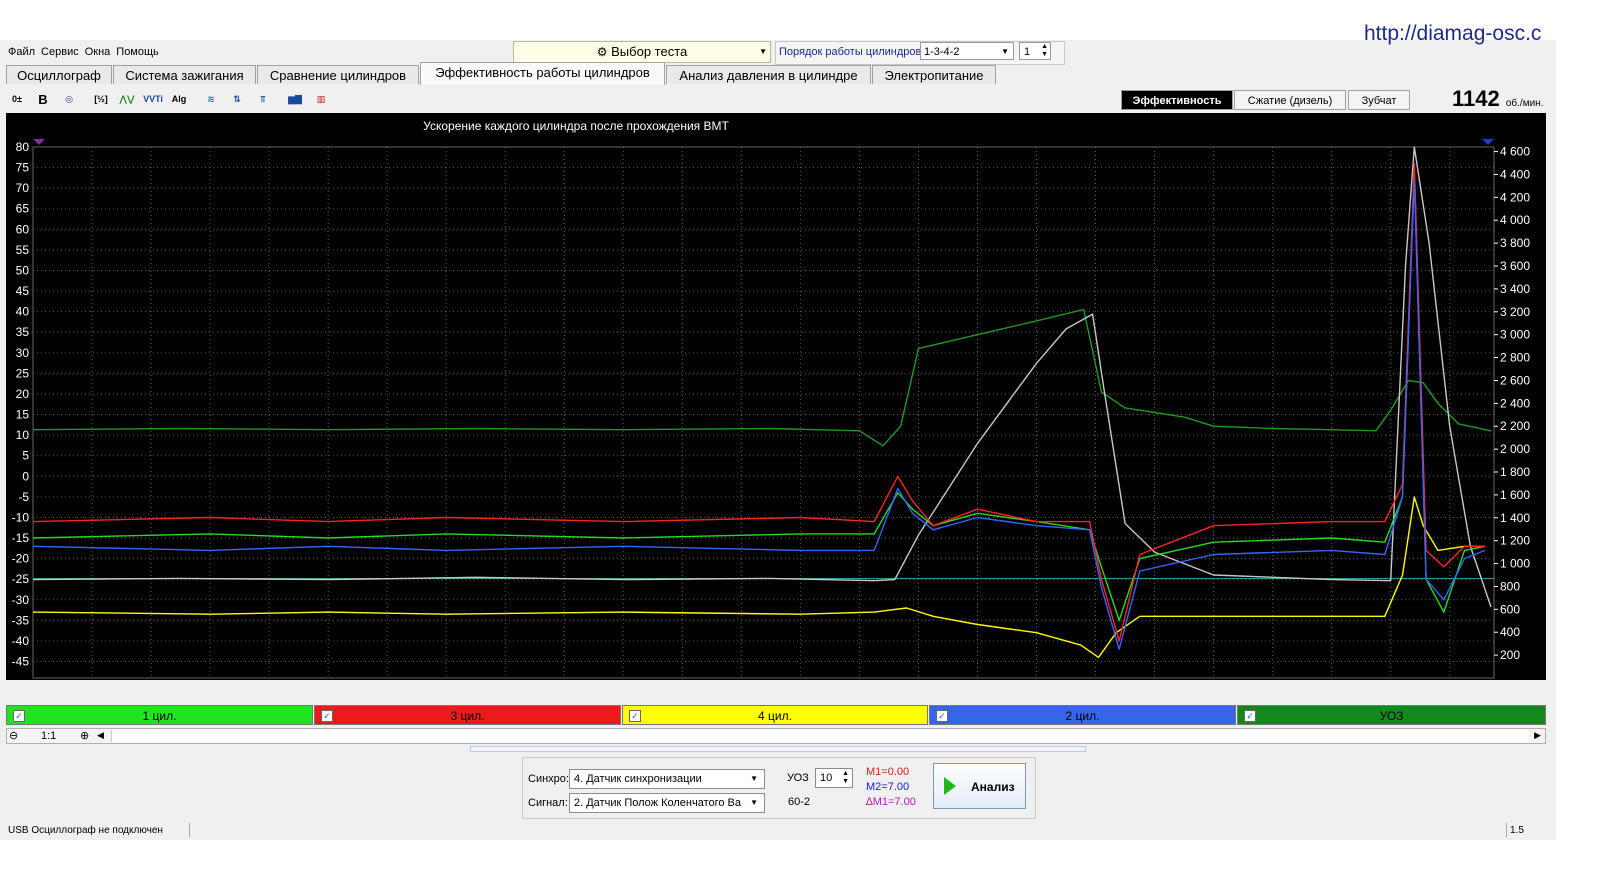 The image size is (1618, 870). Describe the element at coordinates (13, 735) in the screenshot. I see `zoom-out-icon: ⊖` at that location.